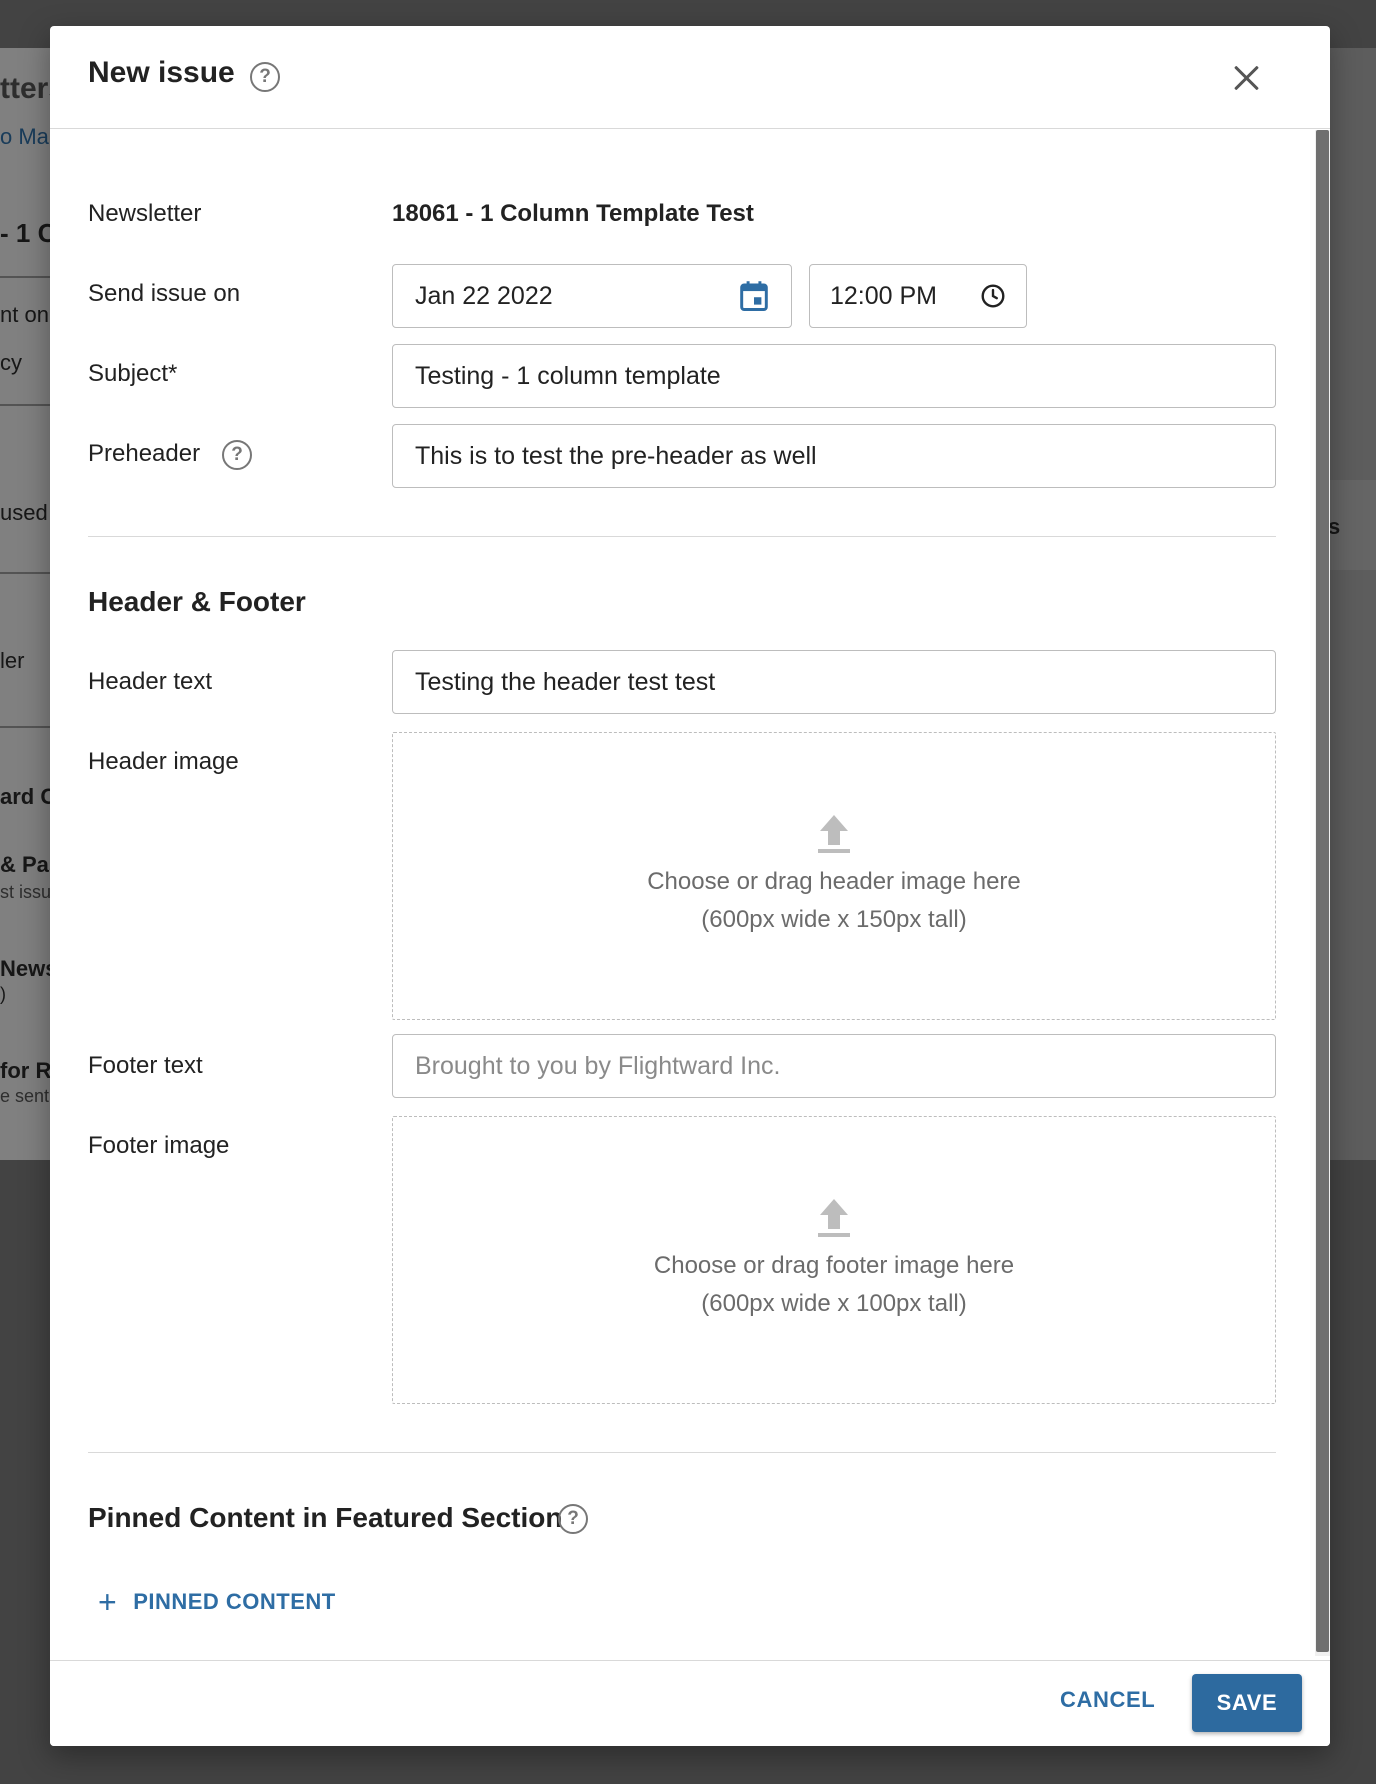 The image size is (1376, 1784). What do you see at coordinates (573, 213) in the screenshot?
I see `newsletter-value: 18061 - 1 Column Template Test` at bounding box center [573, 213].